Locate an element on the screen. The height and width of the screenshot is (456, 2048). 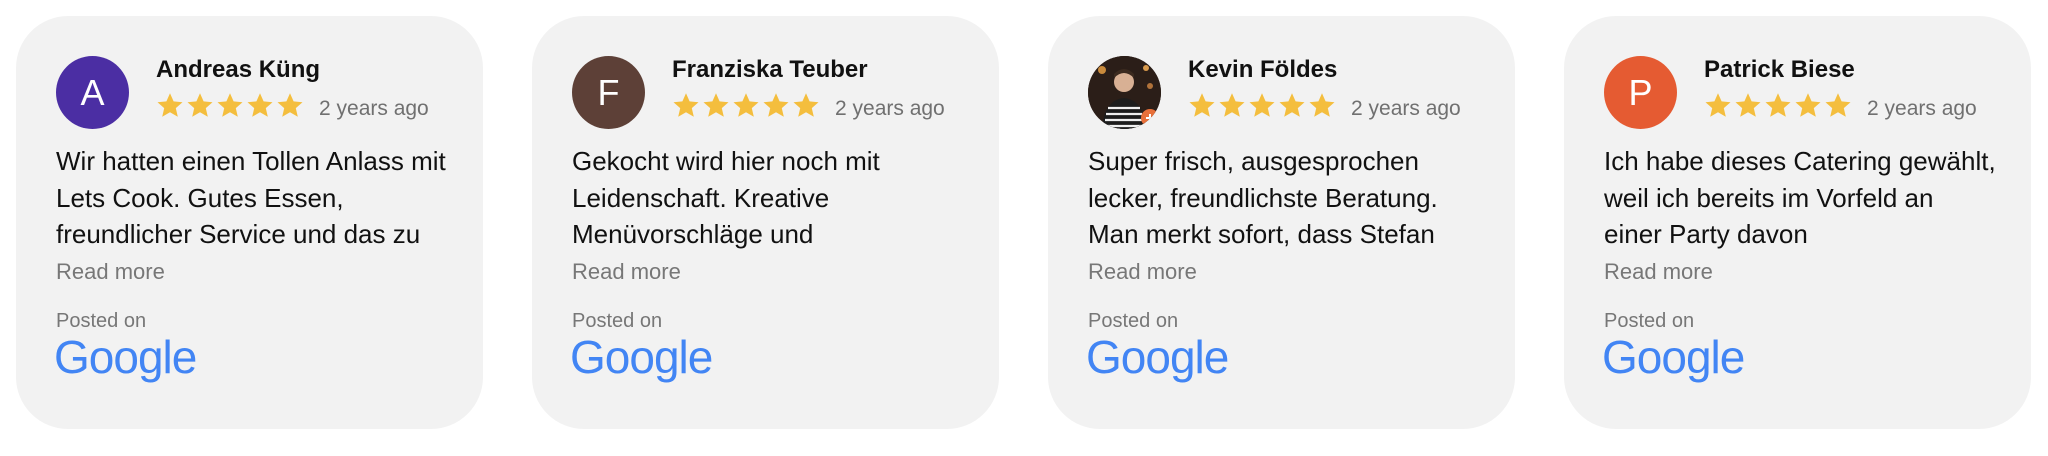
profile-photo-icon is located at coordinates (1124, 92).